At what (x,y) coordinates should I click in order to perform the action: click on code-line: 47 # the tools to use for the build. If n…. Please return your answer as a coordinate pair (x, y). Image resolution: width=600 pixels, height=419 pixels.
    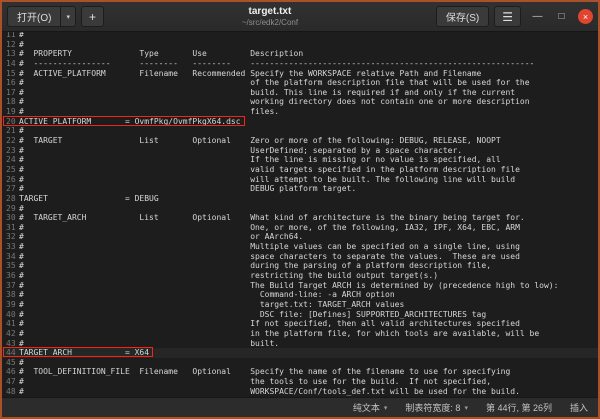
    Looking at the image, I should click on (300, 382).